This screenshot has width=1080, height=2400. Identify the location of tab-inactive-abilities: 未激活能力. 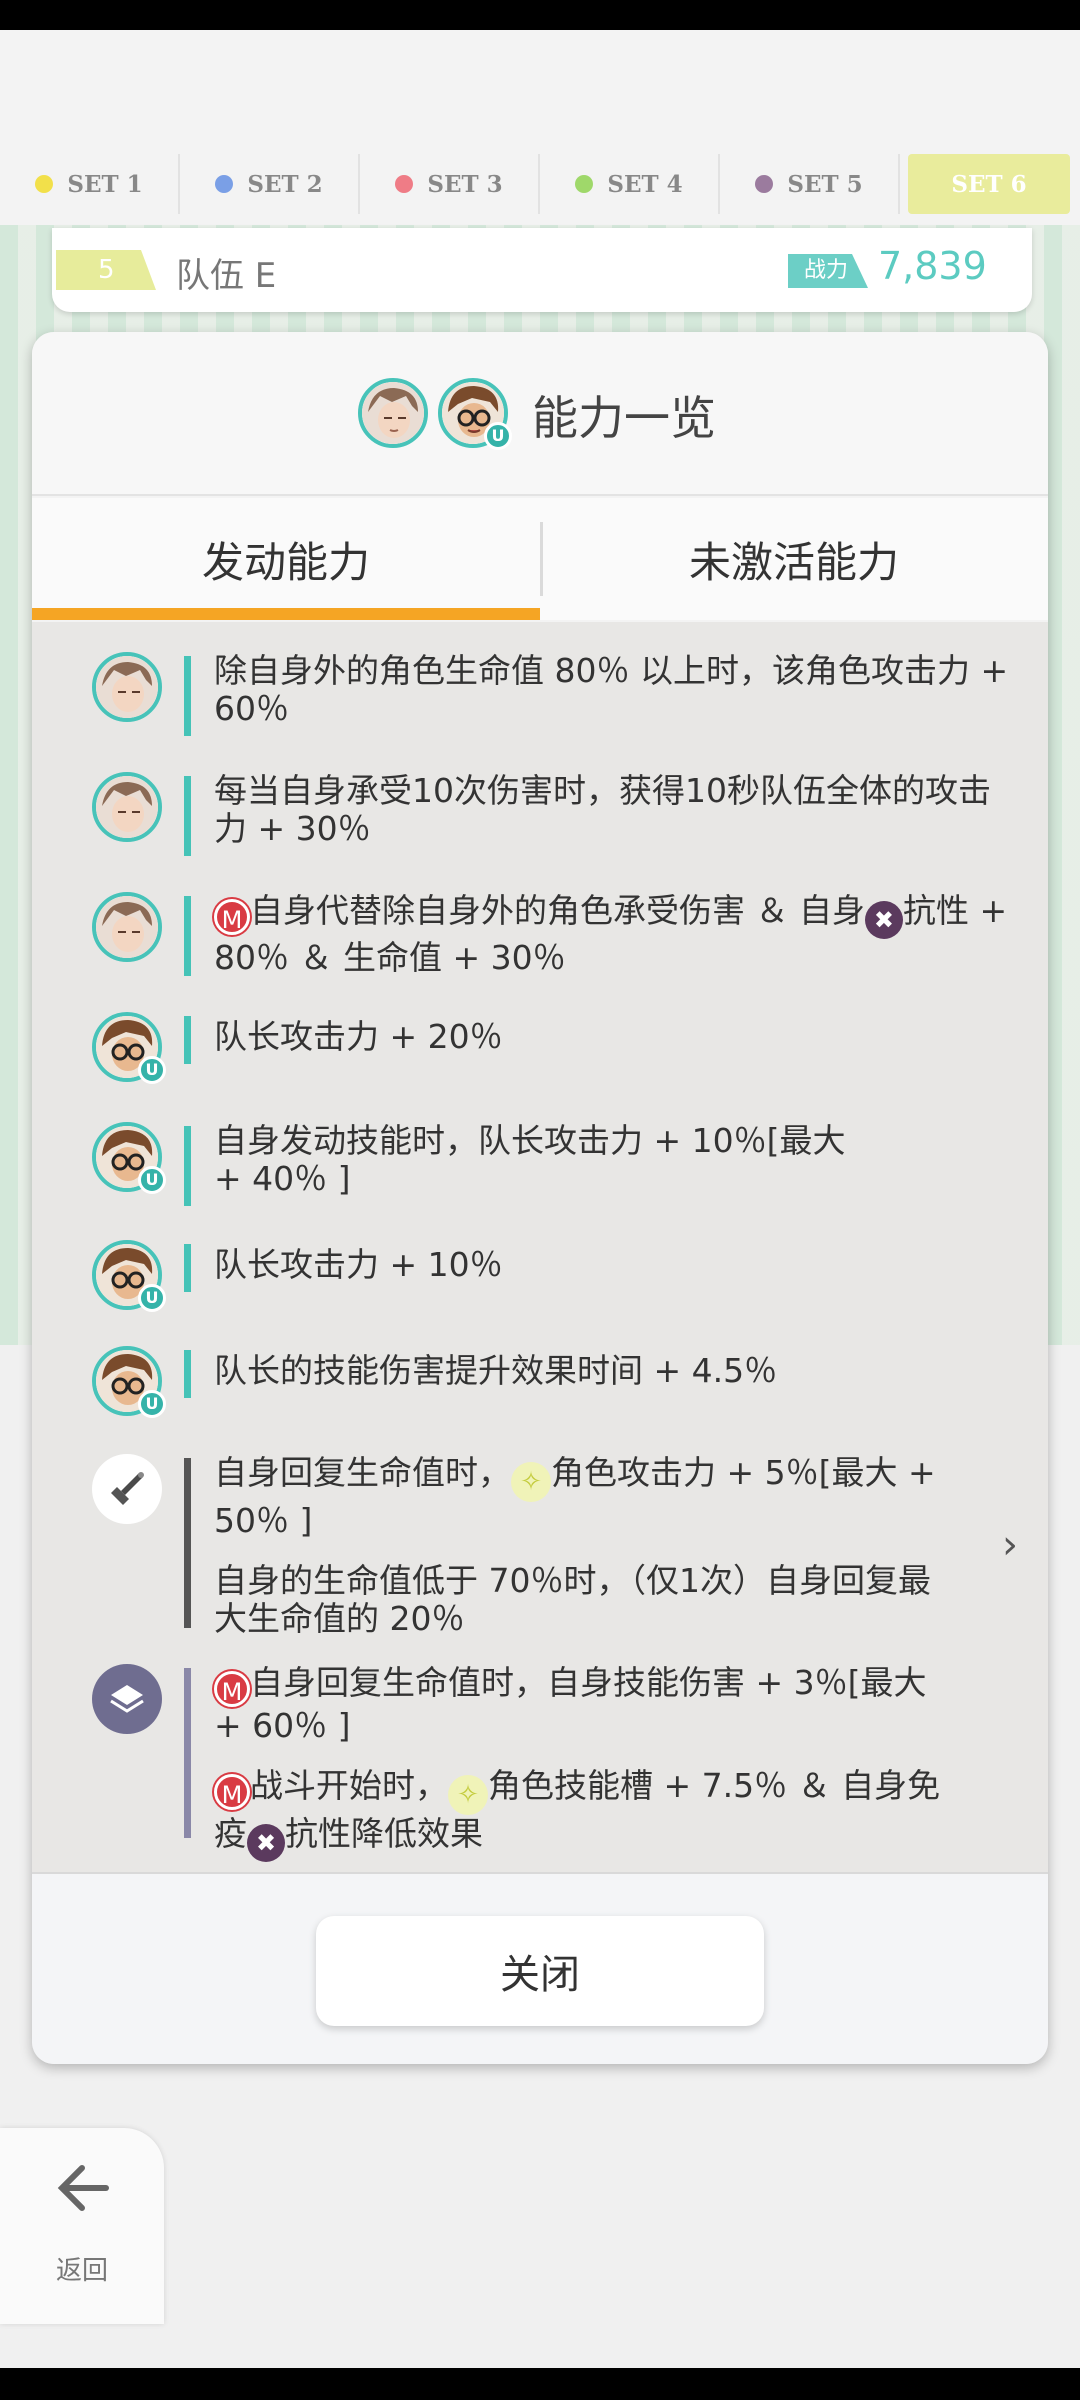
(794, 559).